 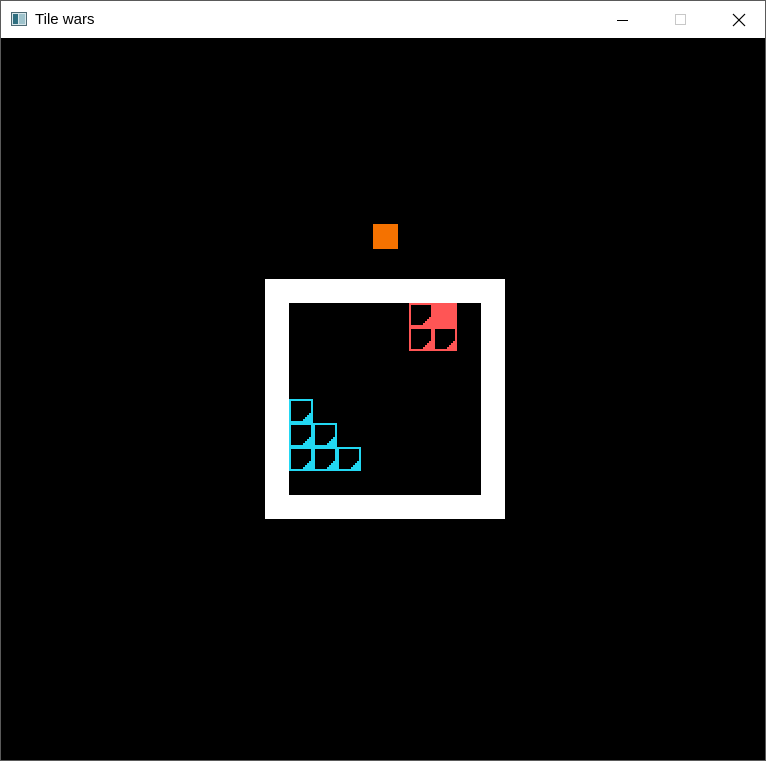 I want to click on close-icon, so click(x=739, y=20).